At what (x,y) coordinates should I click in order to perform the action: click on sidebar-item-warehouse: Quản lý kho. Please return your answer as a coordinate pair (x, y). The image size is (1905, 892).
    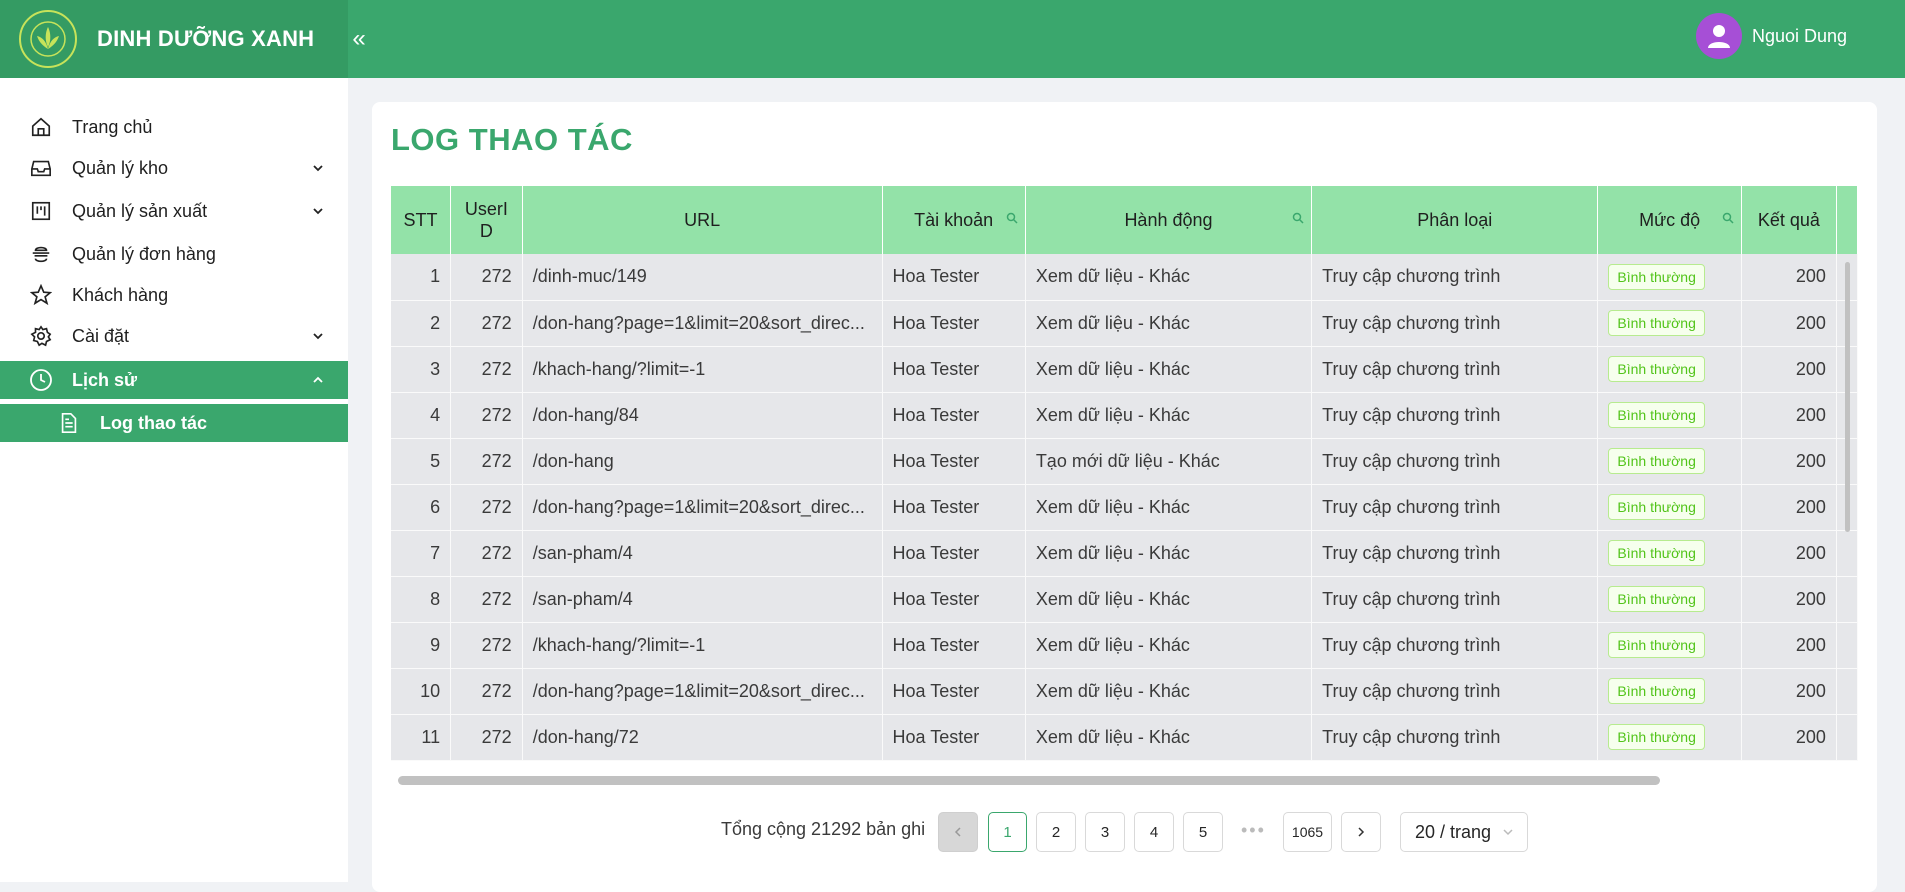
    Looking at the image, I should click on (174, 168).